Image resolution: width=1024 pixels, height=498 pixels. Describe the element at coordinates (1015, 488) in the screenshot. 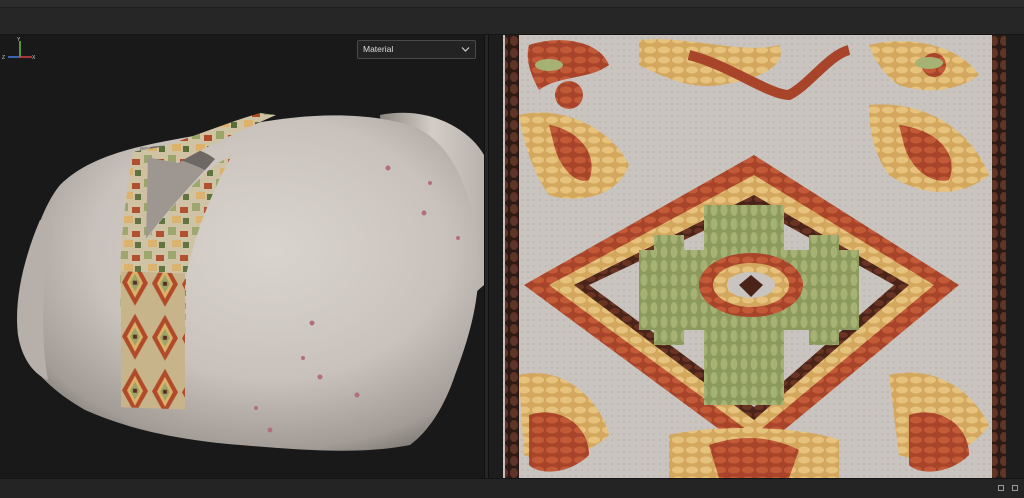

I see `maximize-icon` at that location.